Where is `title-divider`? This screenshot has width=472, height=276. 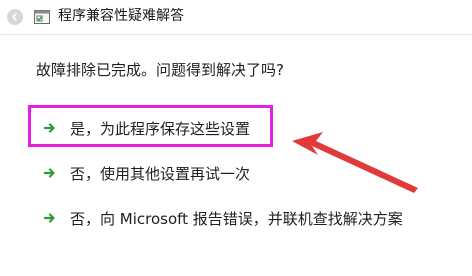 title-divider is located at coordinates (236, 34).